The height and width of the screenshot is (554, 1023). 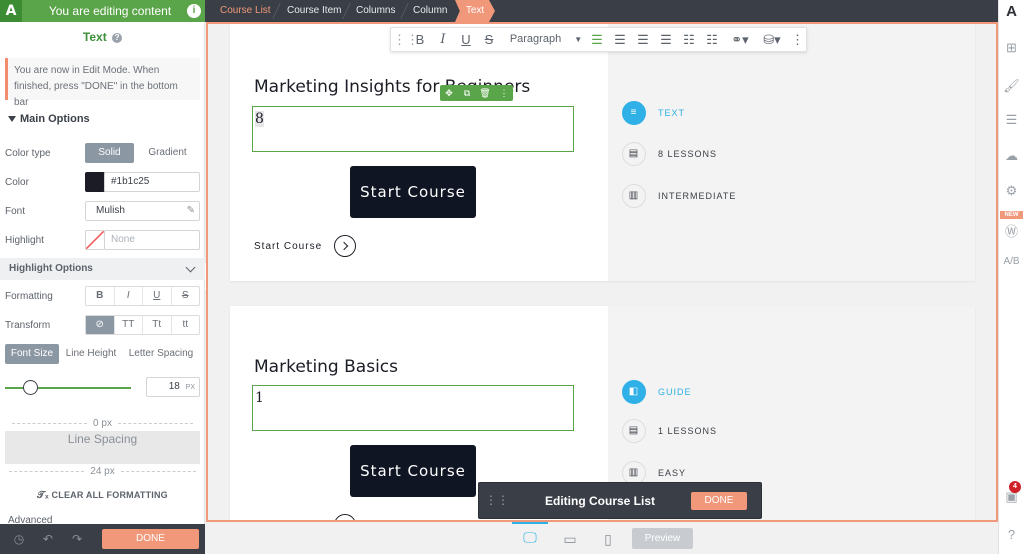 What do you see at coordinates (102, 495) in the screenshot?
I see `clear-formatting-button: 𝒯ₓ CLEAR ALL FORMATTING` at bounding box center [102, 495].